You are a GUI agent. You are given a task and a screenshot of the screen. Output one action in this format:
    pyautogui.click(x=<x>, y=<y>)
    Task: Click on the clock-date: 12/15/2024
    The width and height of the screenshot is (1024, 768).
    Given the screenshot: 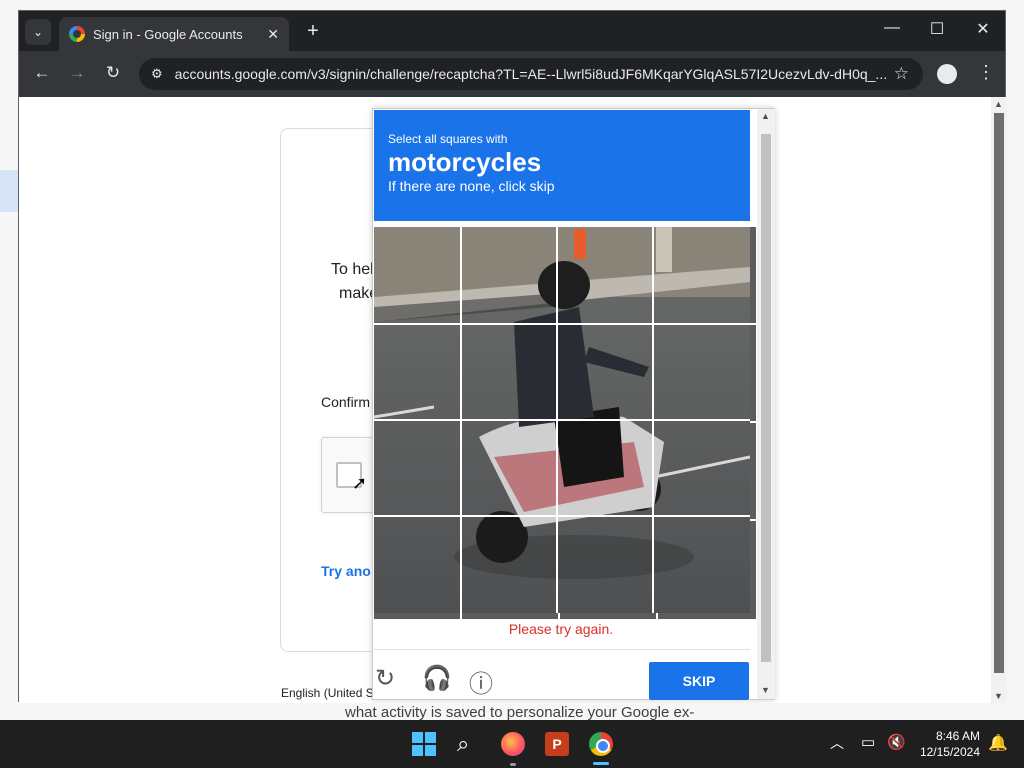 What is the action you would take?
    pyautogui.click(x=949, y=752)
    